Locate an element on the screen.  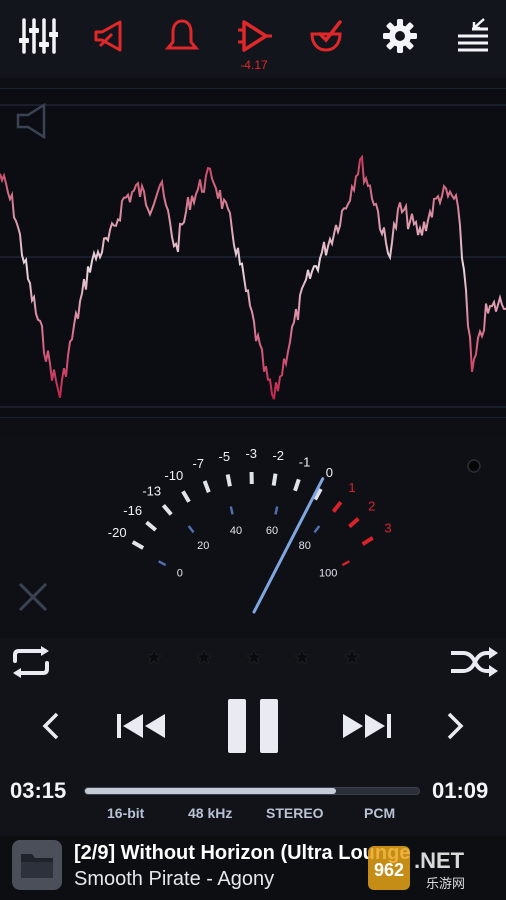
site-watermark: 962 .NET 乐游网 is located at coordinates (416, 868).